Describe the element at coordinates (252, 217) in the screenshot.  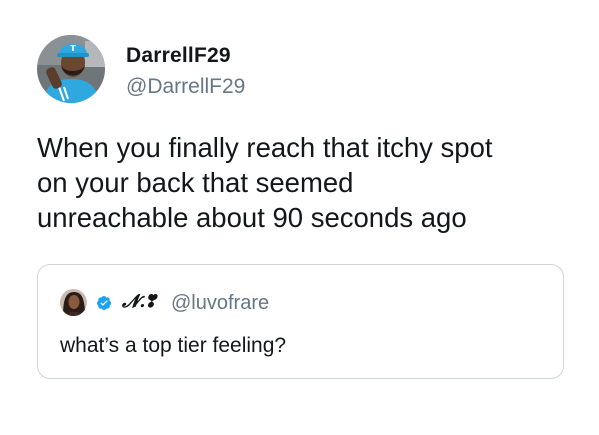
I see `tweet-text-line: unreachable about 90 seconds ago` at that location.